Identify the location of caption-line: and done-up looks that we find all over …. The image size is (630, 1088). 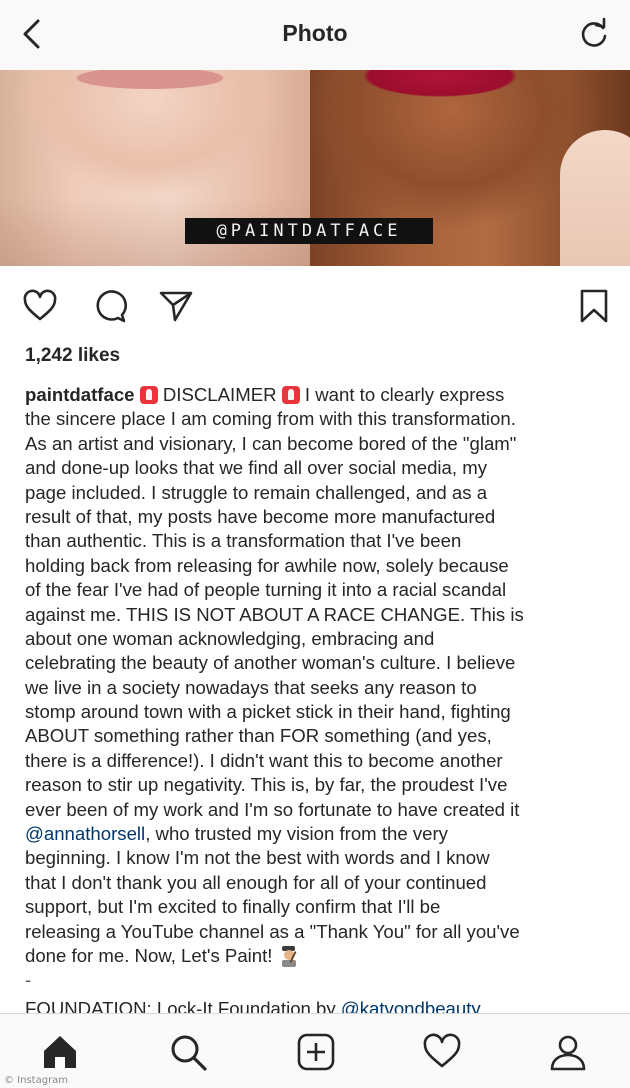
(256, 468).